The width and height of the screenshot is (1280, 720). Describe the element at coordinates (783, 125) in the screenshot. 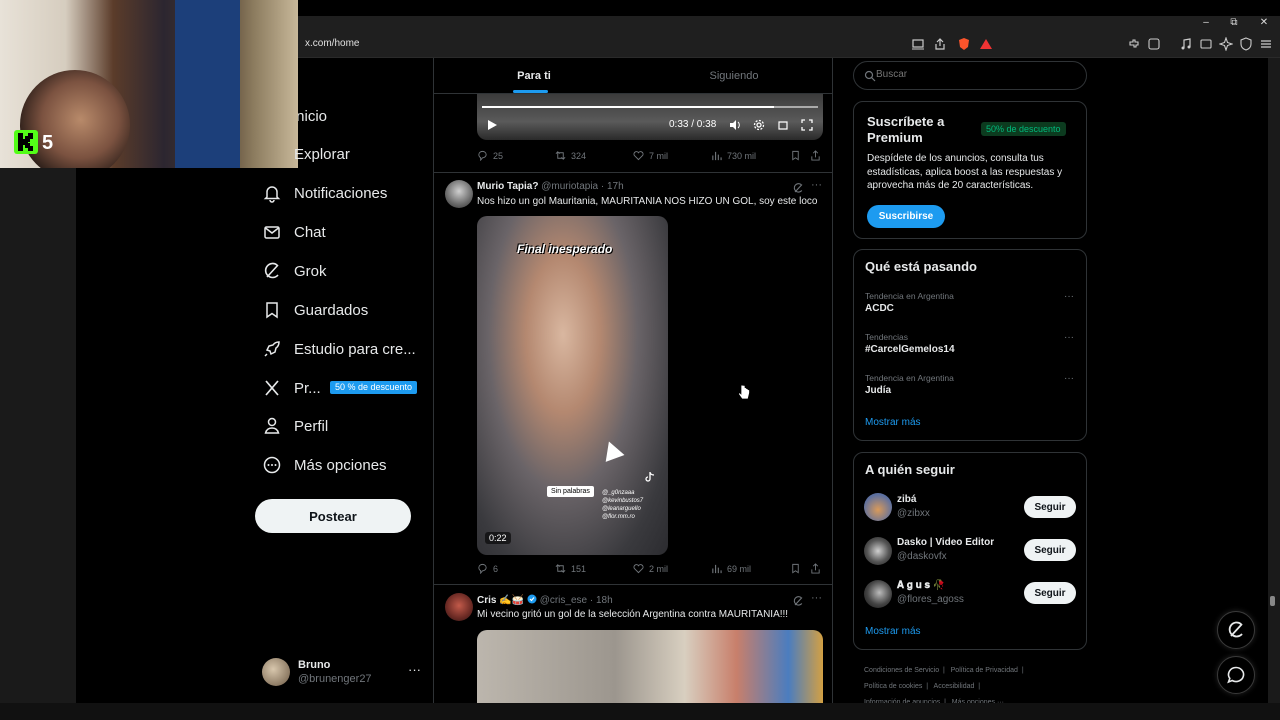

I see `picture-in-picture-icon` at that location.